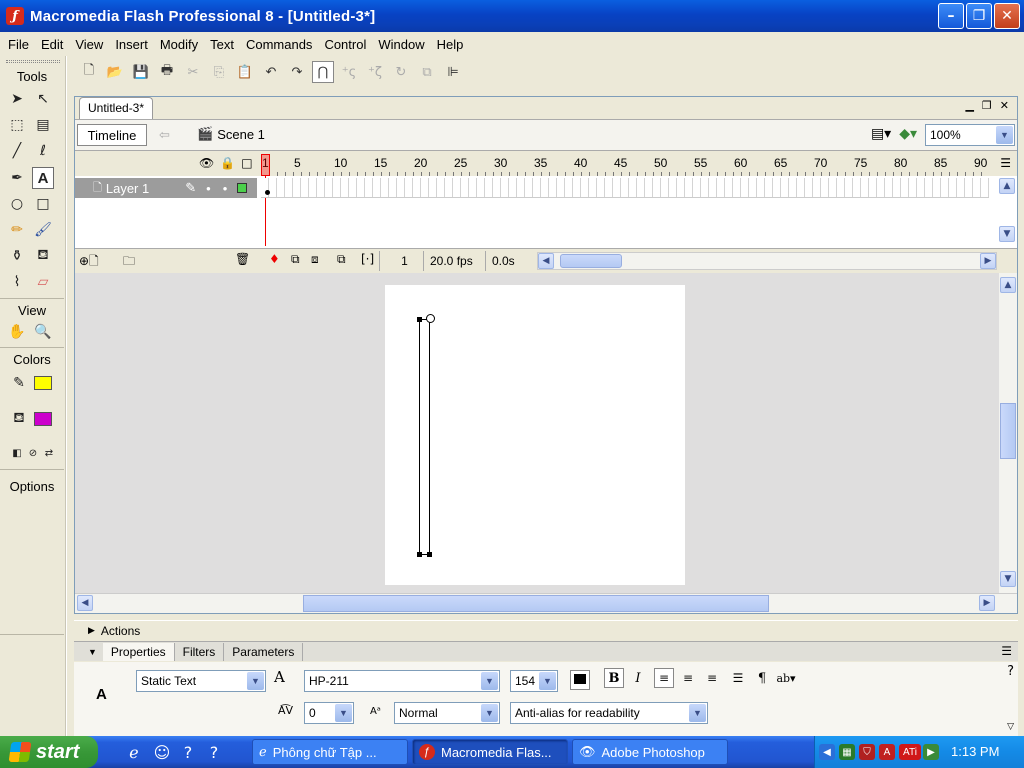 The width and height of the screenshot is (1024, 768). What do you see at coordinates (164, 135) in the screenshot?
I see `back-arrow-icon: ⇦` at bounding box center [164, 135].